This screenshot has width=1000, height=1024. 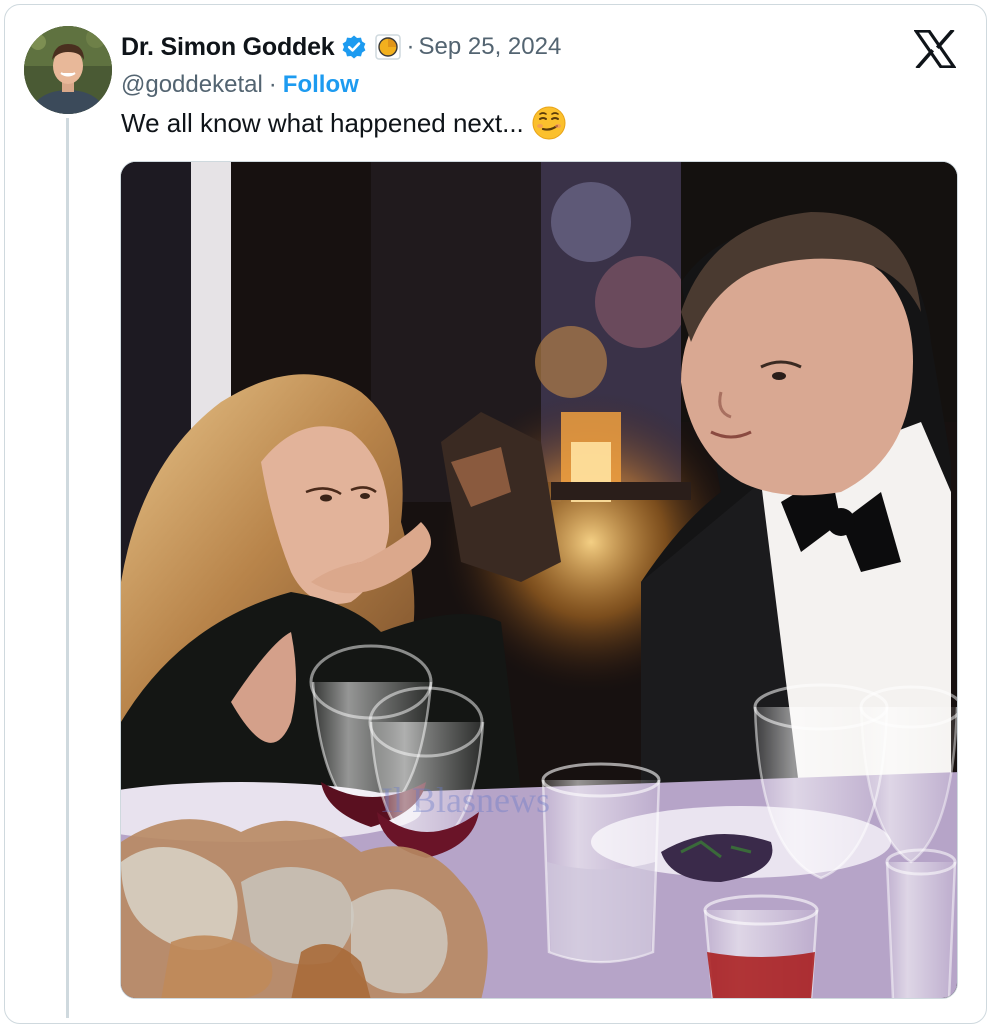 What do you see at coordinates (935, 49) in the screenshot?
I see `x-logo-icon` at bounding box center [935, 49].